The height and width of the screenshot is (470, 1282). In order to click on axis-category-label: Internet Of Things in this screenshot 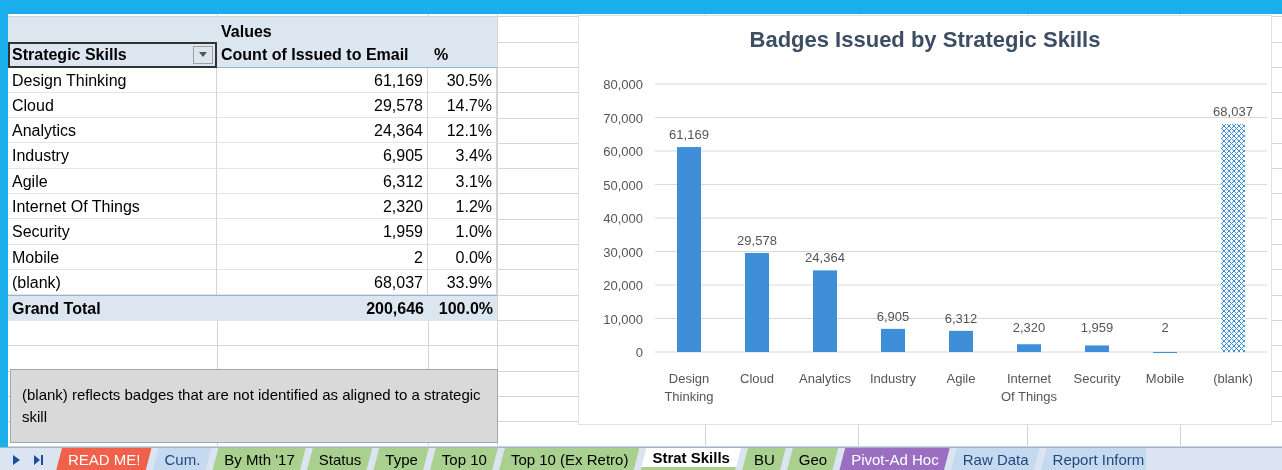, I will do `click(1029, 387)`.